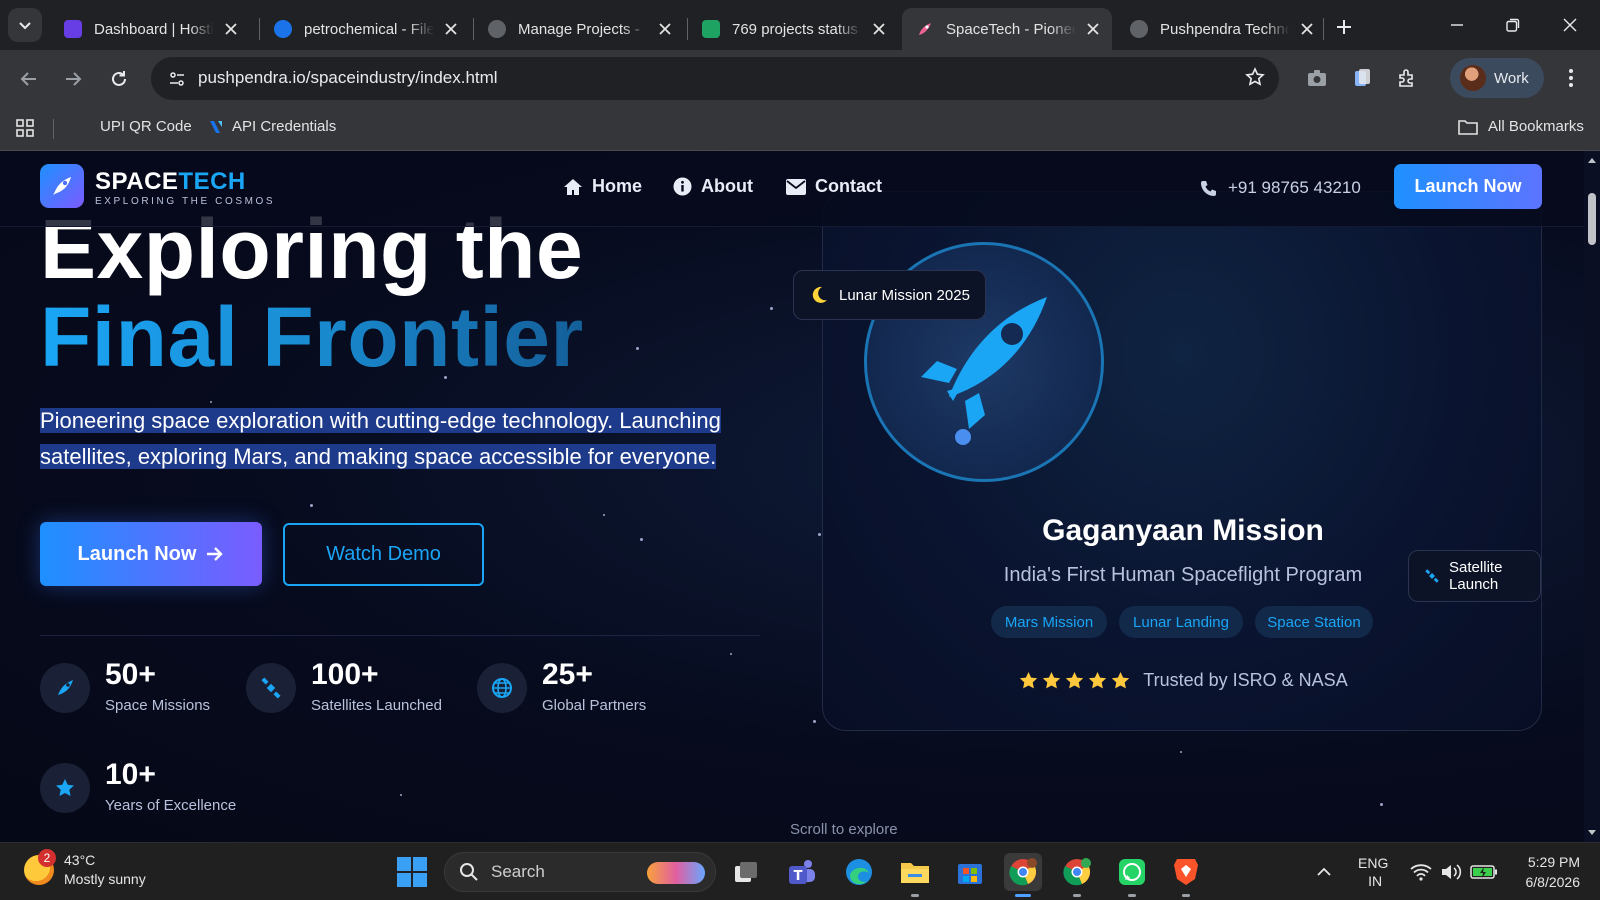 Image resolution: width=1600 pixels, height=900 pixels. I want to click on logo-word-space: SPACE, so click(137, 181).